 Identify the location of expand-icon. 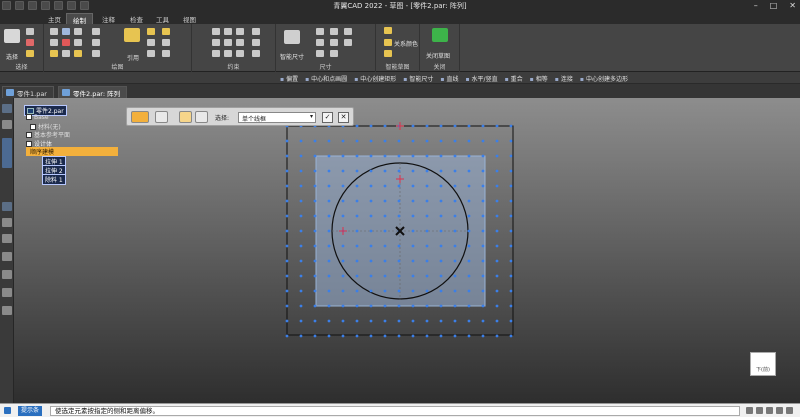
(749, 410).